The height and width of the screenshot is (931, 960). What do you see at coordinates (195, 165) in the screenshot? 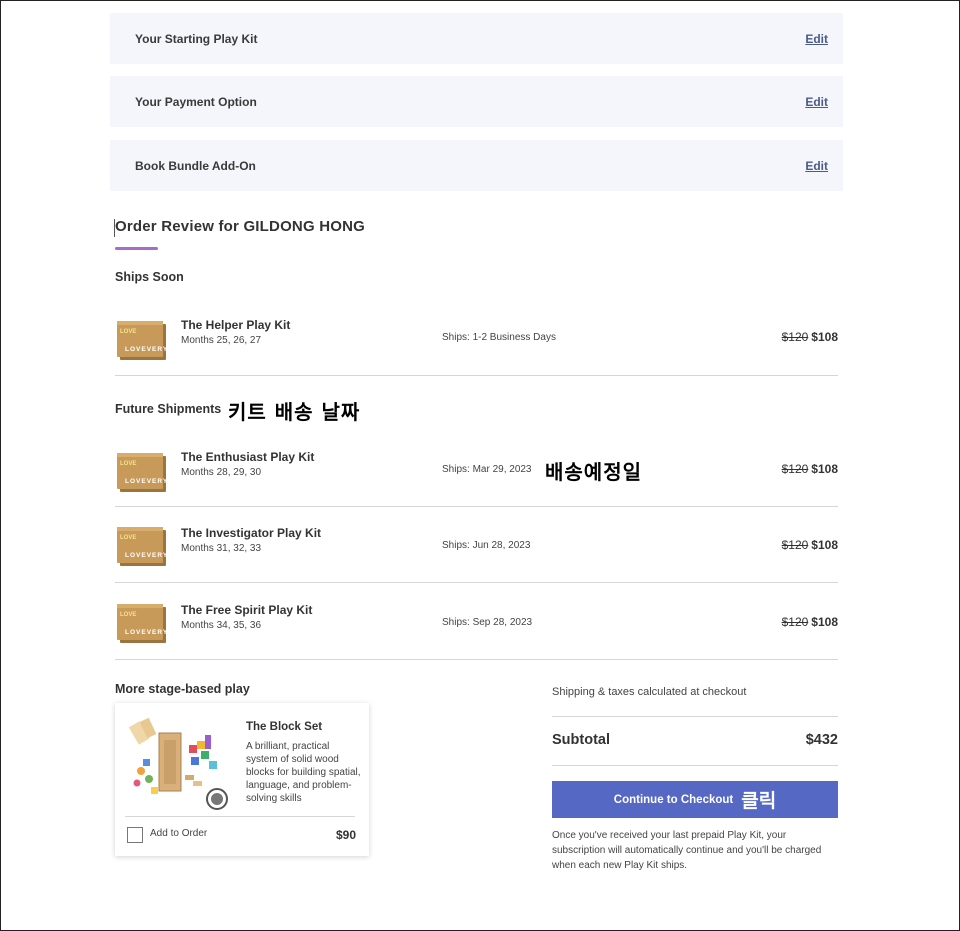
I see `step-title: Book Bundle Add-On` at bounding box center [195, 165].